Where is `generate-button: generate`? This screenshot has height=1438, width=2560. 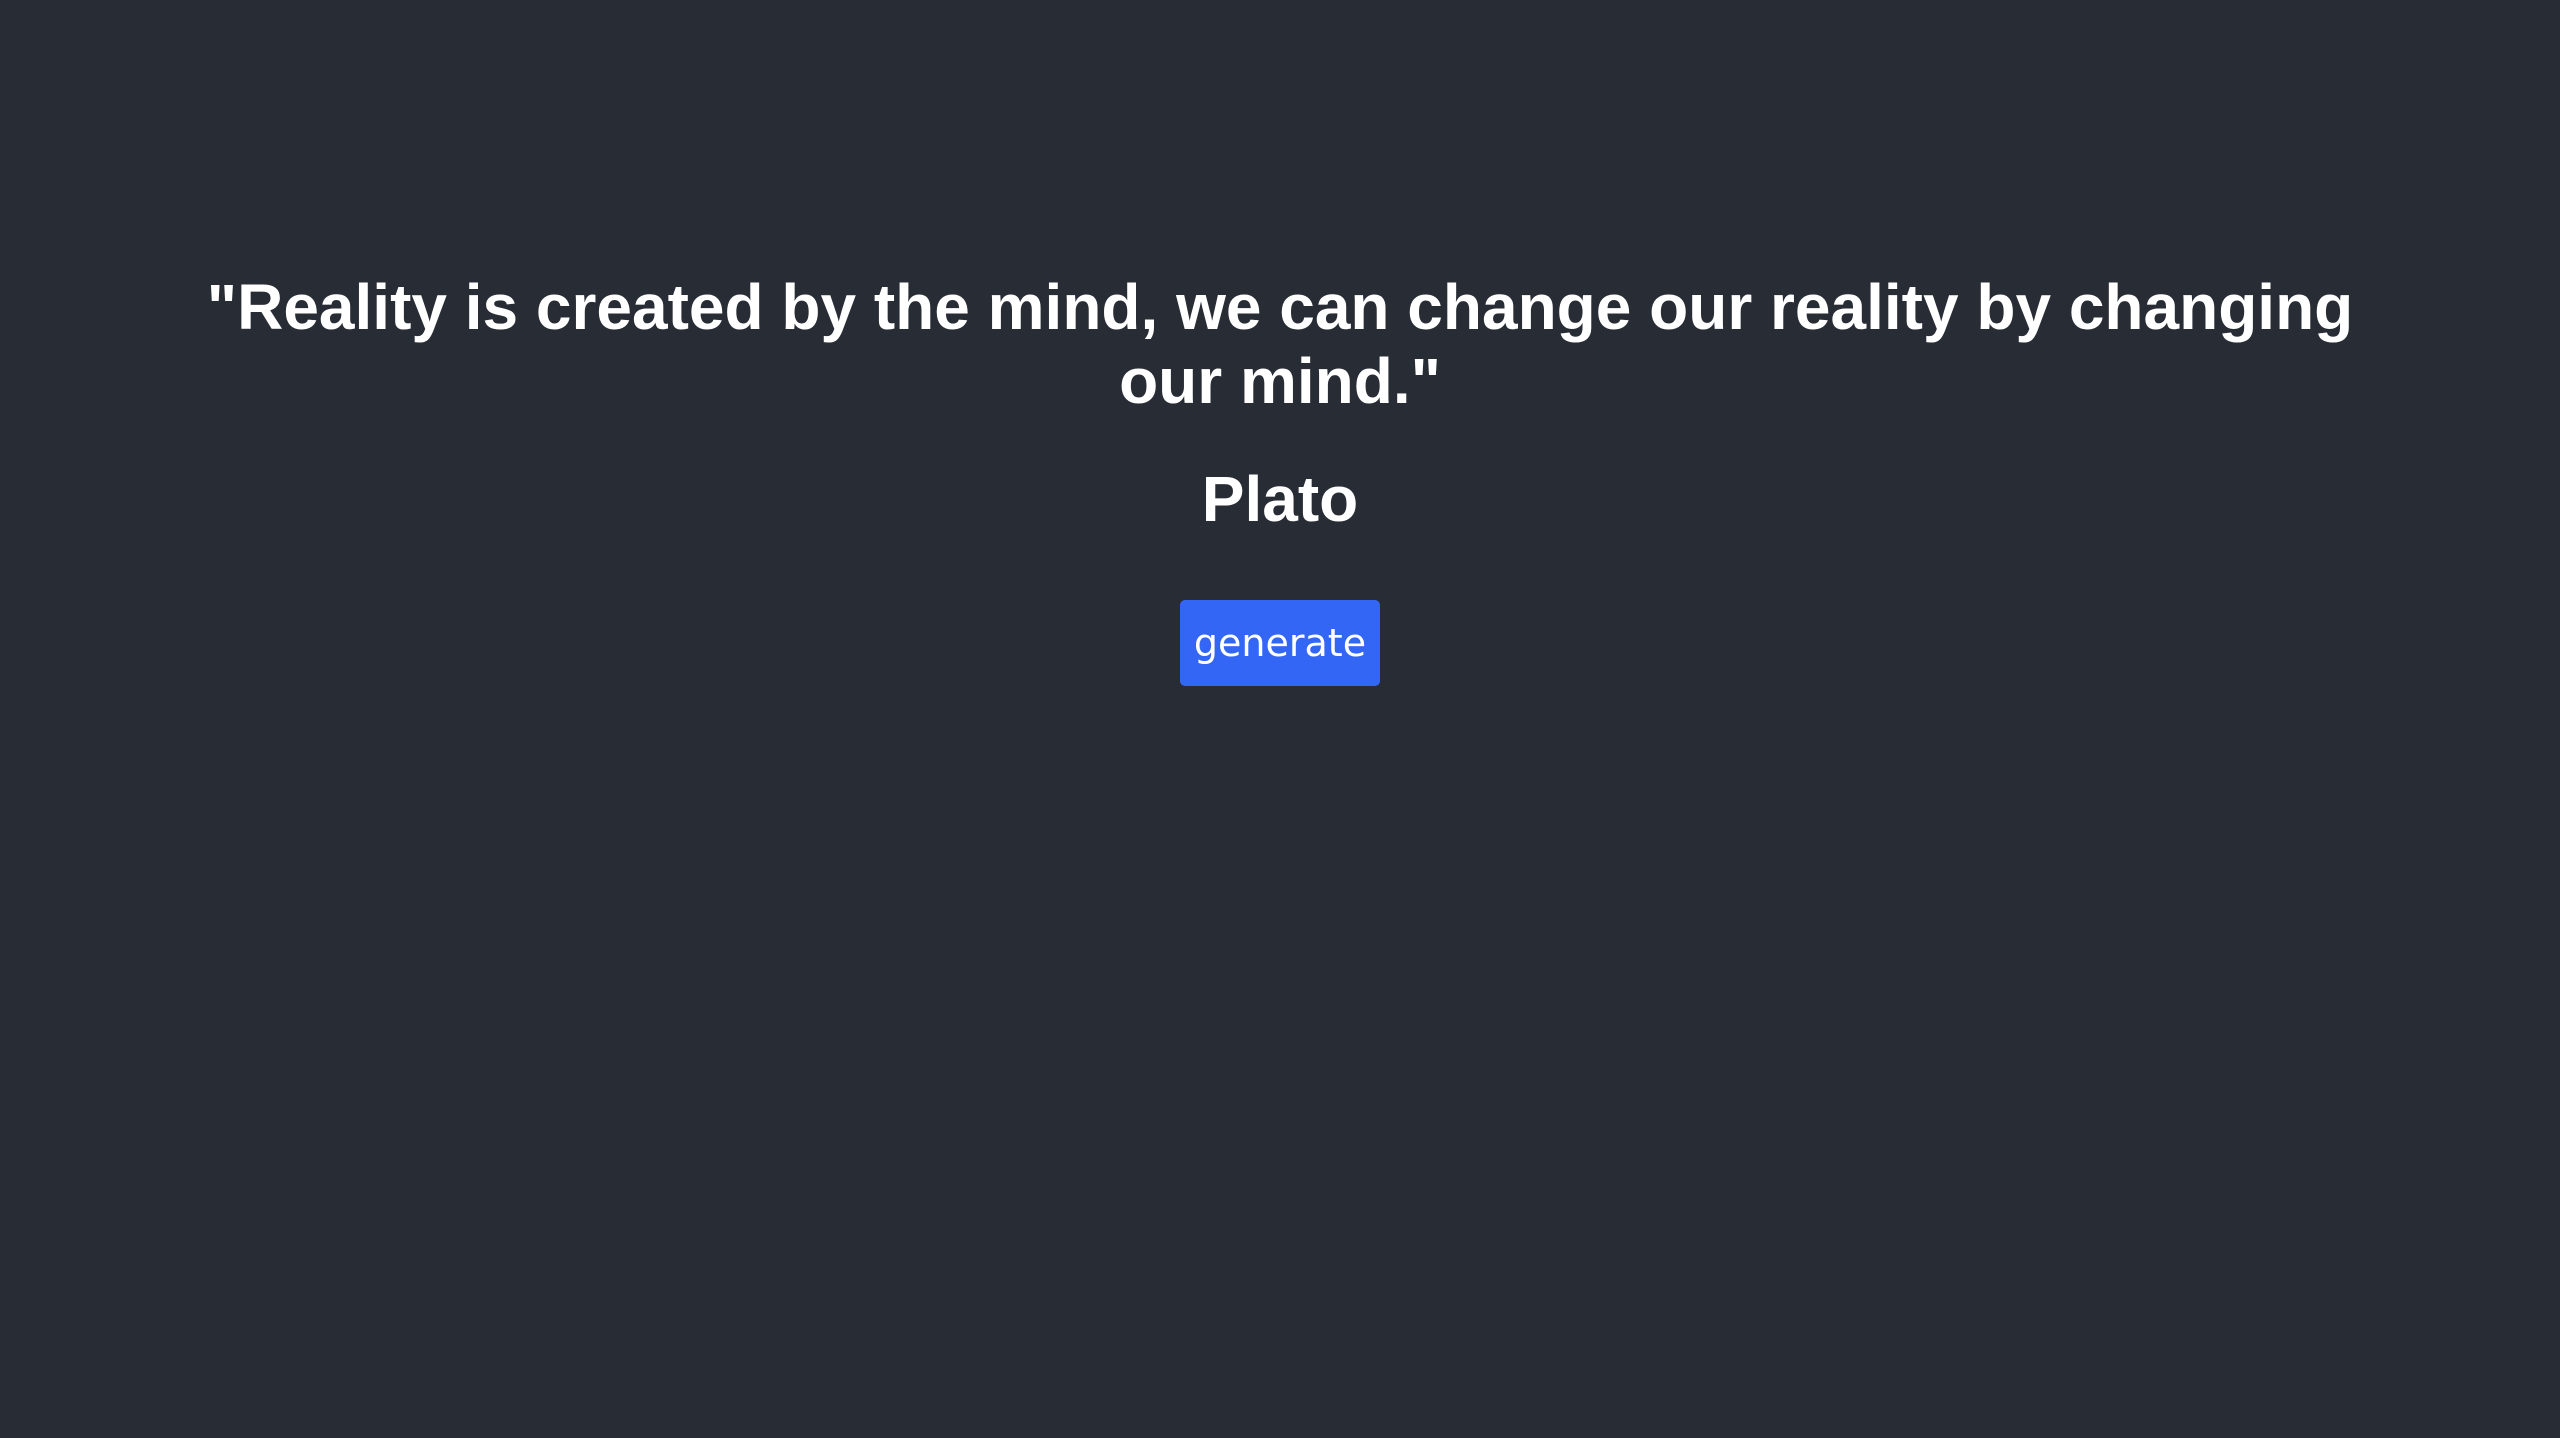
generate-button: generate is located at coordinates (1280, 643).